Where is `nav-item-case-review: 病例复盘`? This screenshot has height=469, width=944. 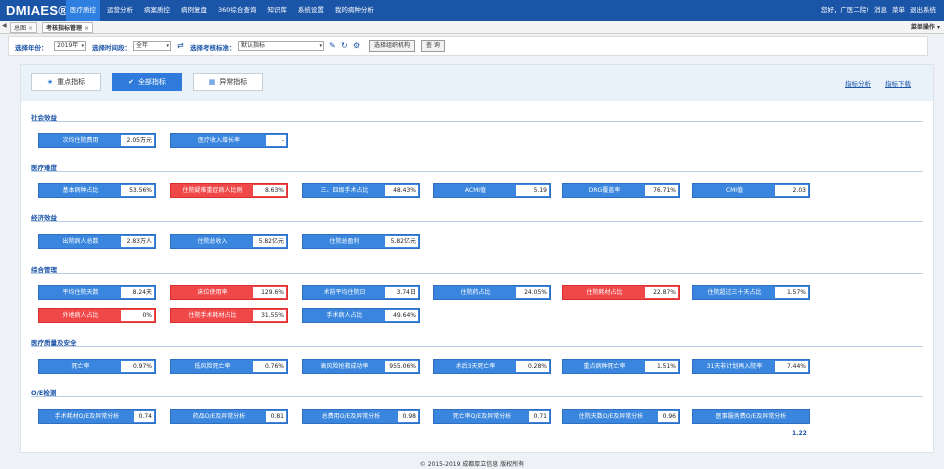 nav-item-case-review: 病例复盘 is located at coordinates (194, 10).